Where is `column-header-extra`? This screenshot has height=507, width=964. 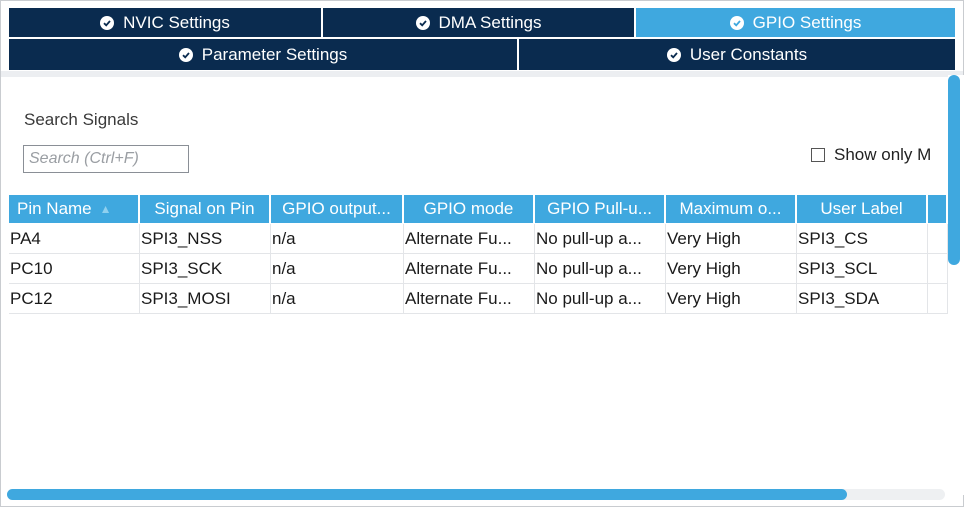
column-header-extra is located at coordinates (937, 209).